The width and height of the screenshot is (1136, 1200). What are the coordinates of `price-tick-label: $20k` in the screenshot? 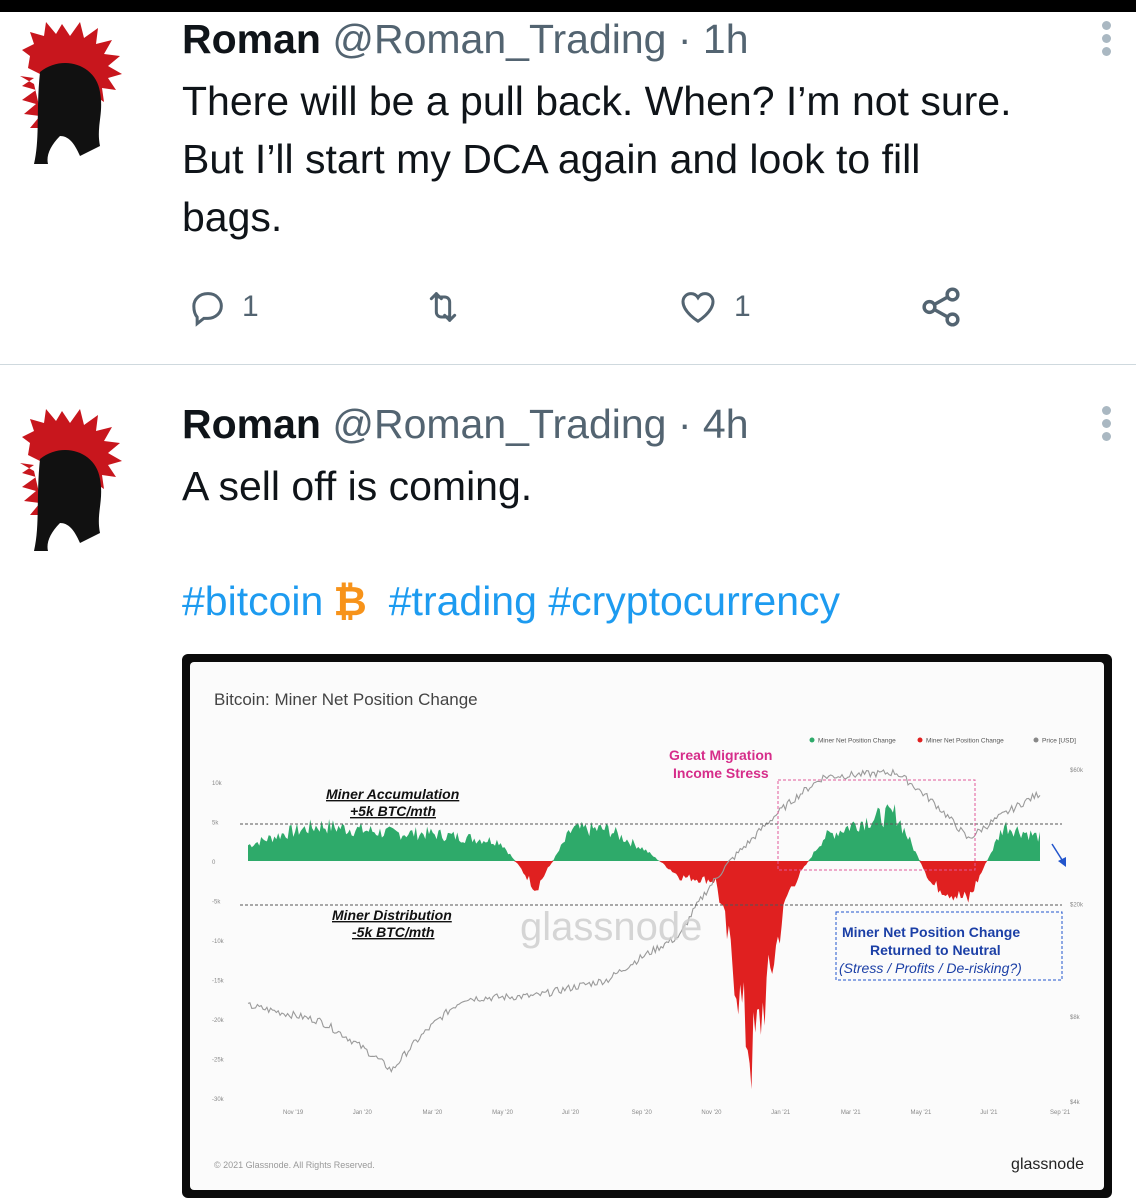 It's located at (1077, 906).